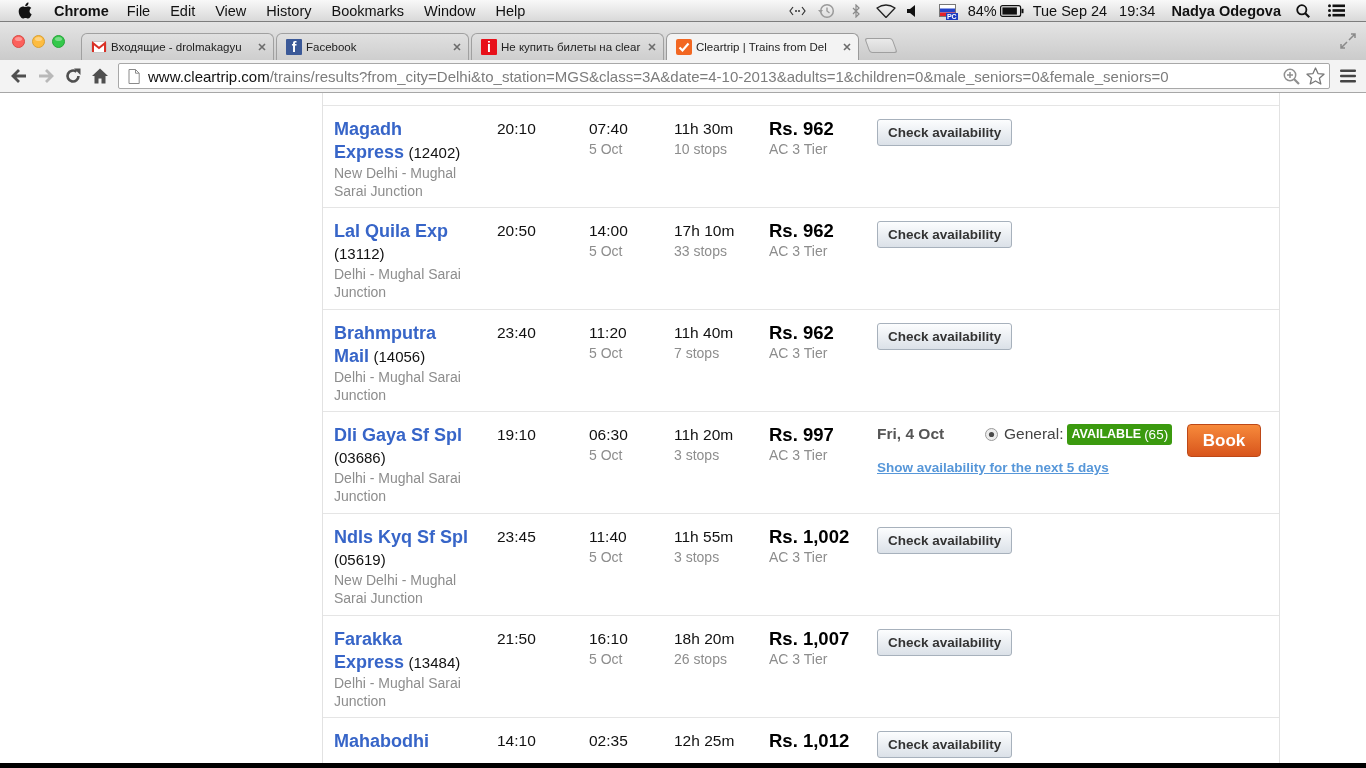  What do you see at coordinates (885, 10) in the screenshot?
I see `wifi-icon` at bounding box center [885, 10].